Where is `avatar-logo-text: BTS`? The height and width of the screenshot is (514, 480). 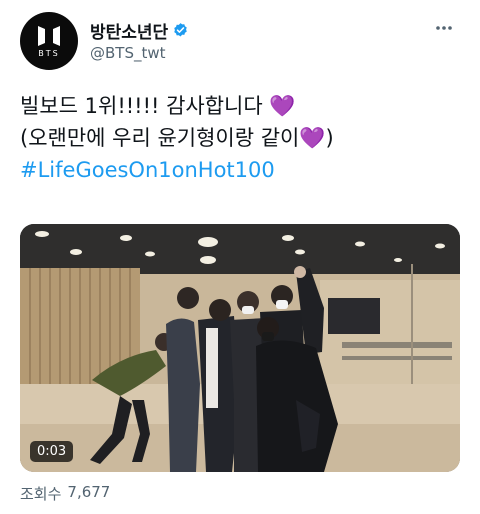 avatar-logo-text: BTS is located at coordinates (49, 53).